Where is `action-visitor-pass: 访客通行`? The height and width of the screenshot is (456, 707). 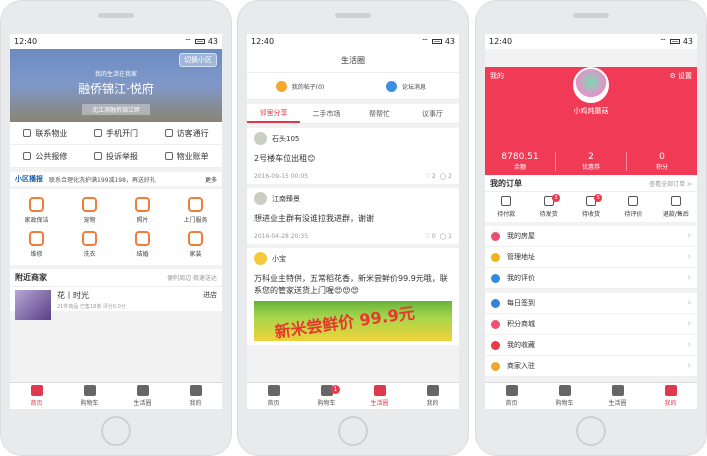
action-visitor-pass: 访客通行 is located at coordinates (186, 133).